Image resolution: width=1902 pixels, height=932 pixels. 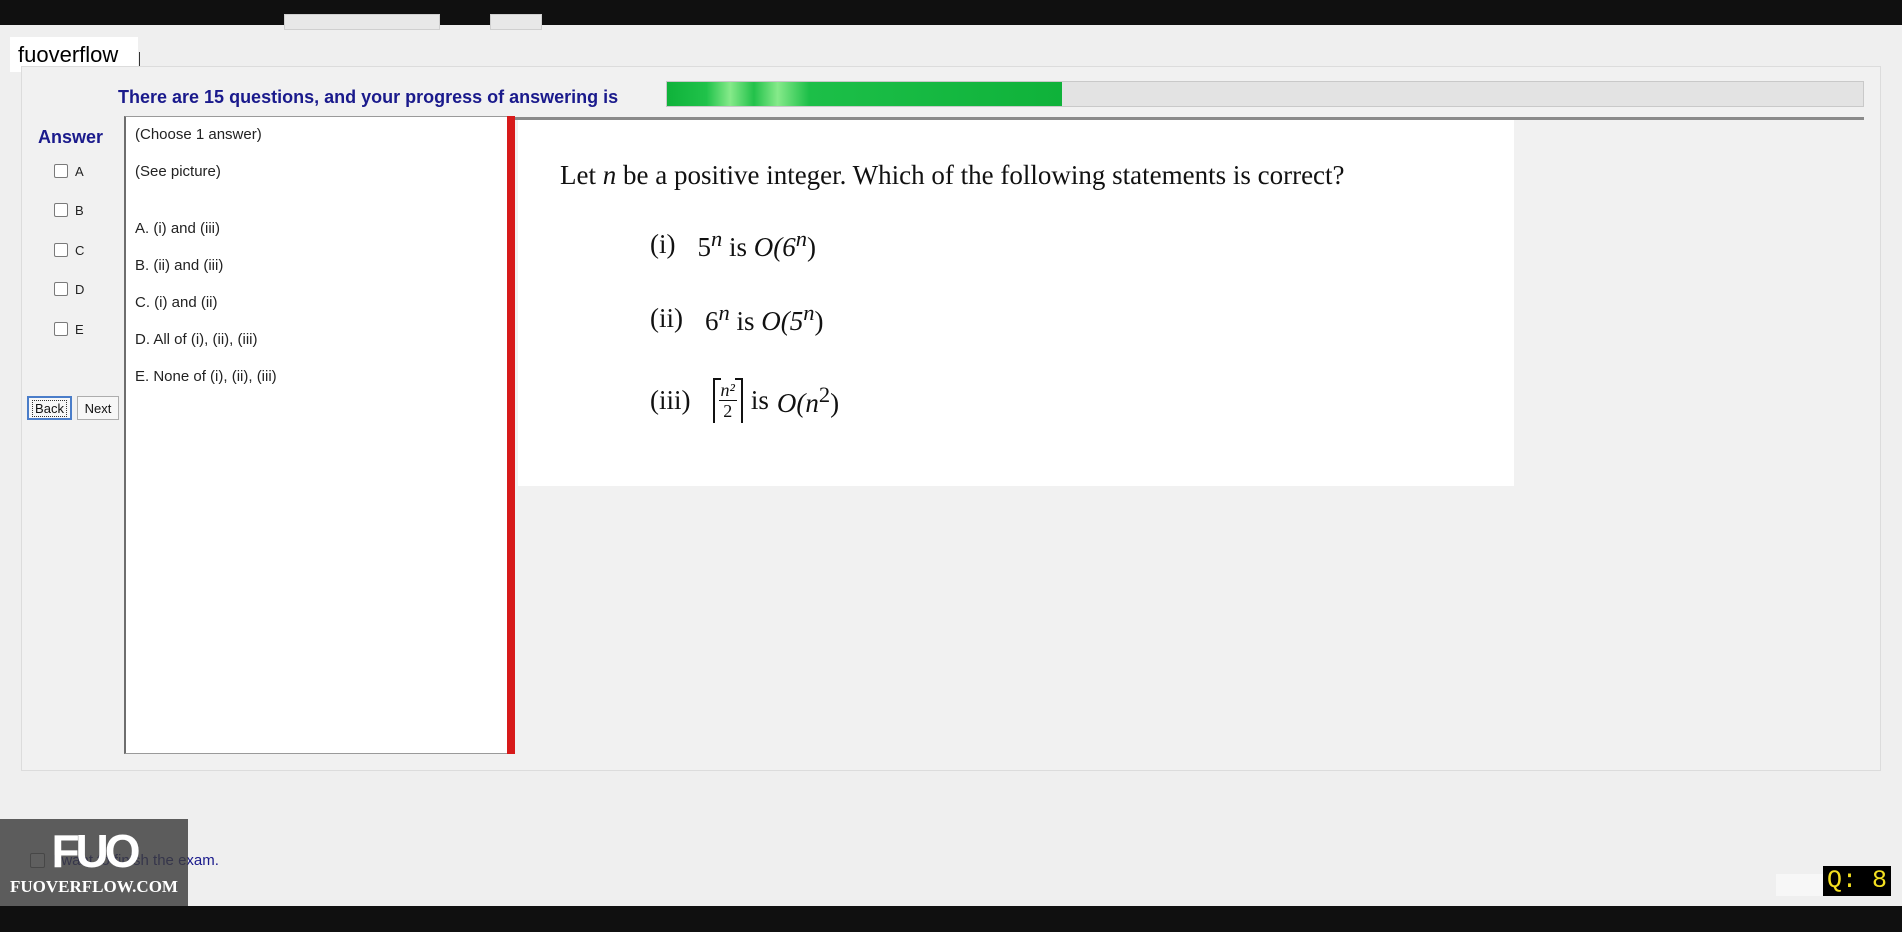 I want to click on answer-title: Answer, so click(x=71, y=137).